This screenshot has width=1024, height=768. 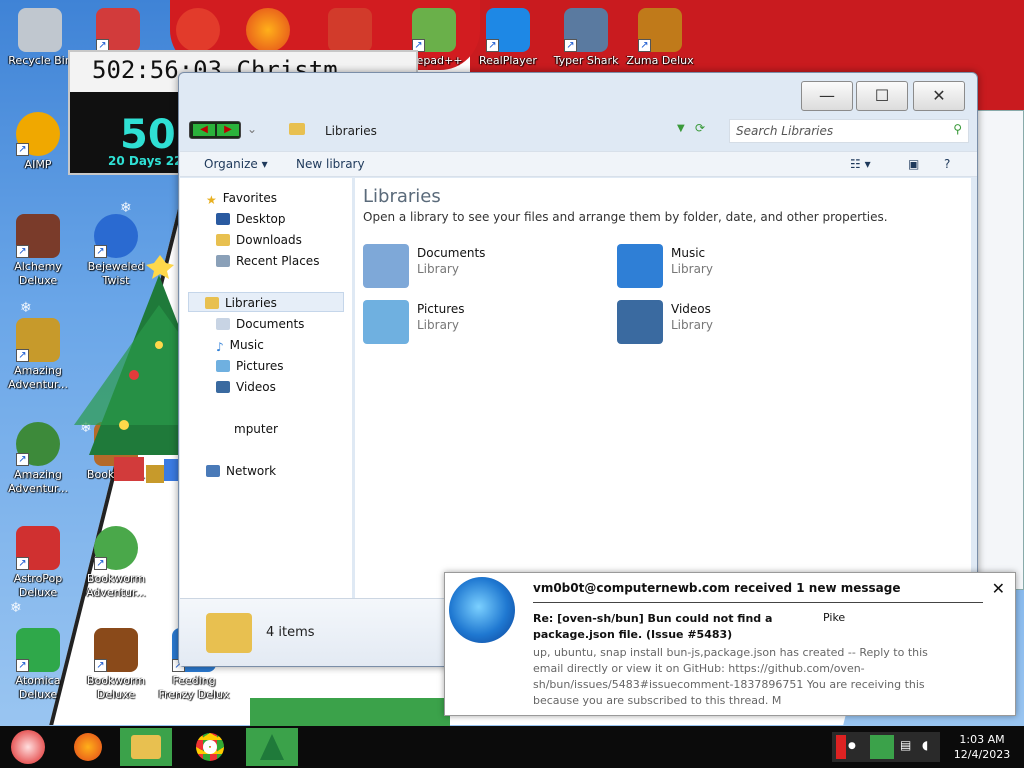 What do you see at coordinates (246, 387) in the screenshot?
I see `nav-videos: Videos` at bounding box center [246, 387].